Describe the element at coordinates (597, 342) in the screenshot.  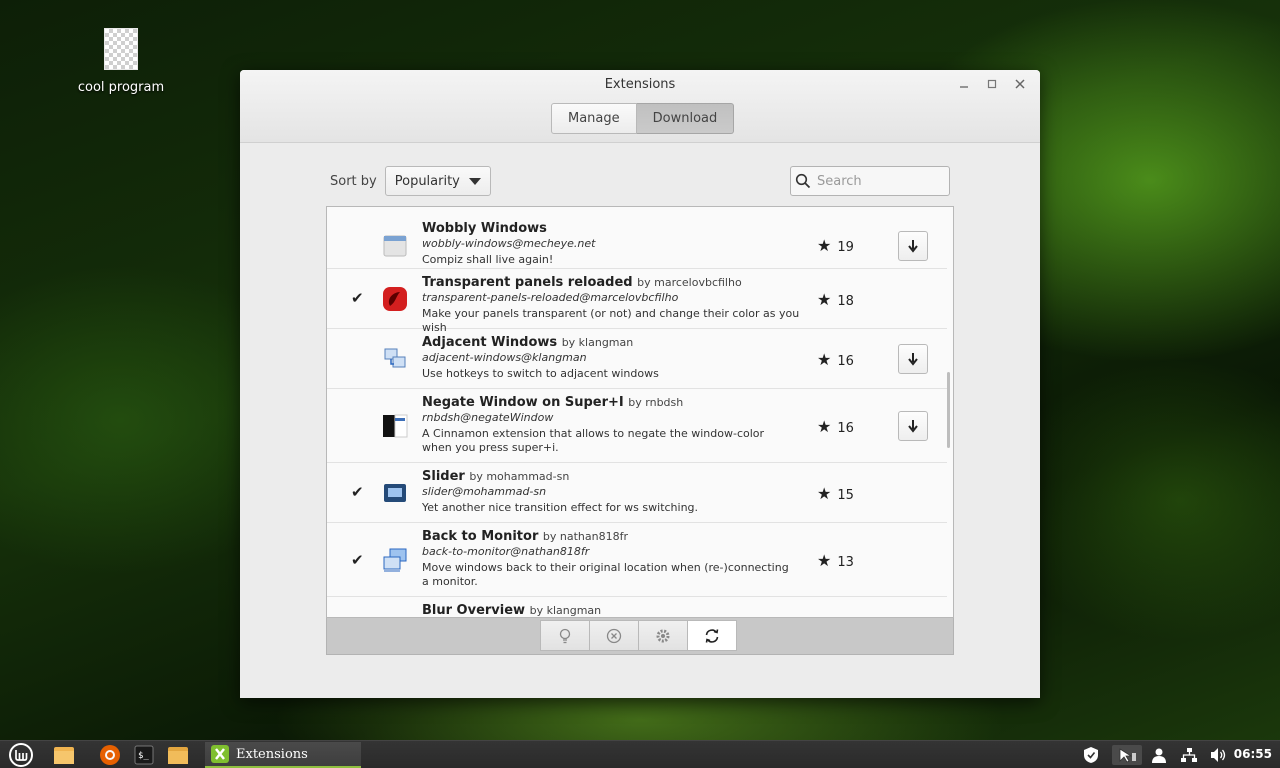
I see `extension-author: by klangman` at that location.